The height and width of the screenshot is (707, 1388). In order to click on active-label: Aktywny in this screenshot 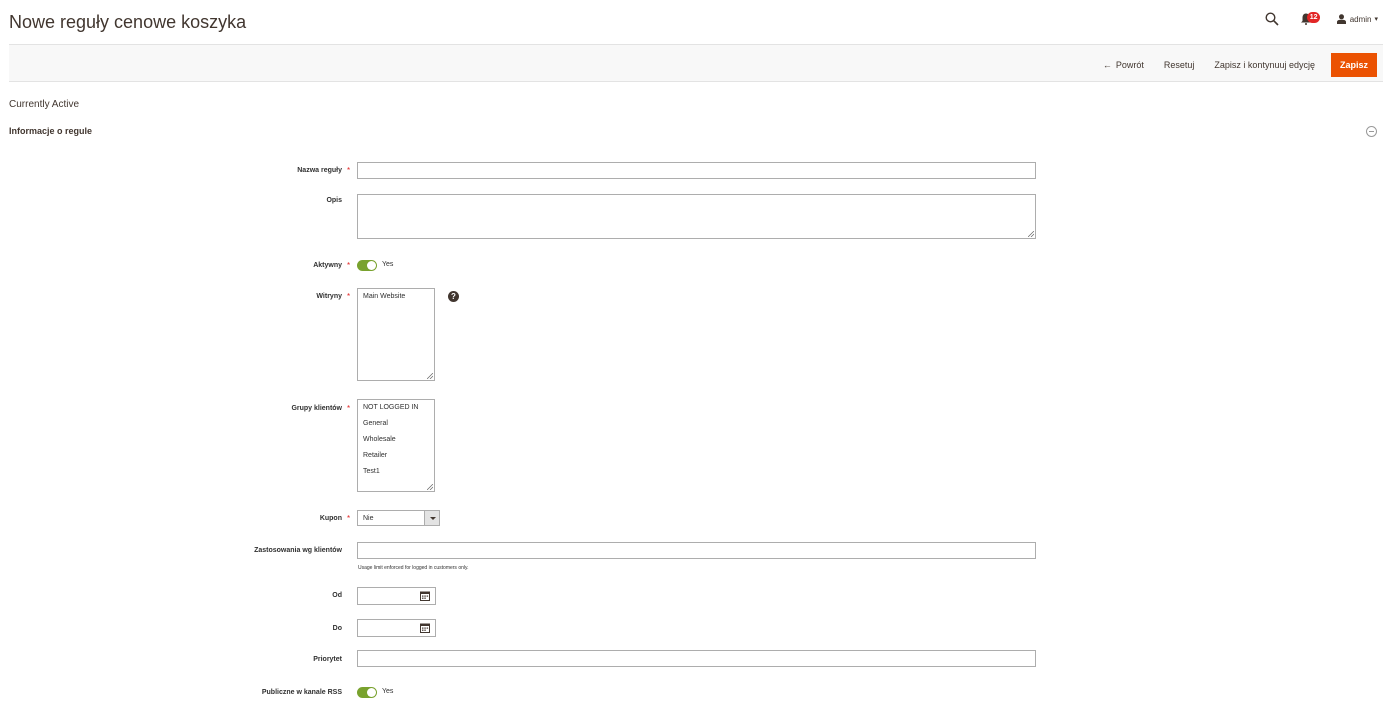, I will do `click(327, 265)`.